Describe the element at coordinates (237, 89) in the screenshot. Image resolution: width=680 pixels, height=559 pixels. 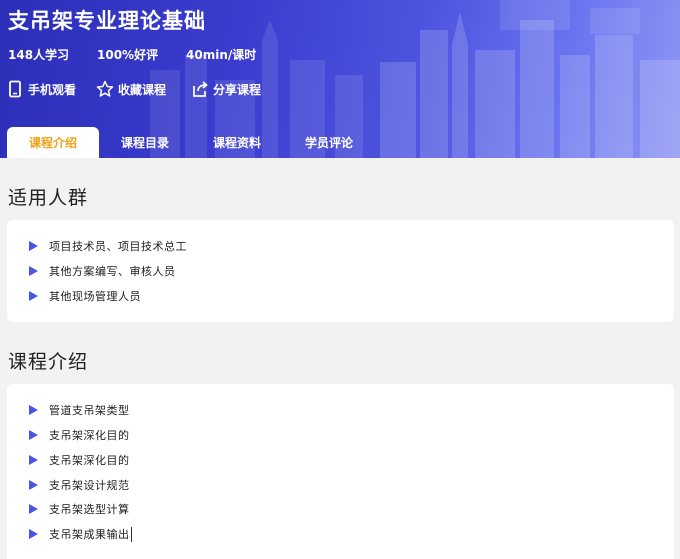
I see `share-course-label: 分享课程` at that location.